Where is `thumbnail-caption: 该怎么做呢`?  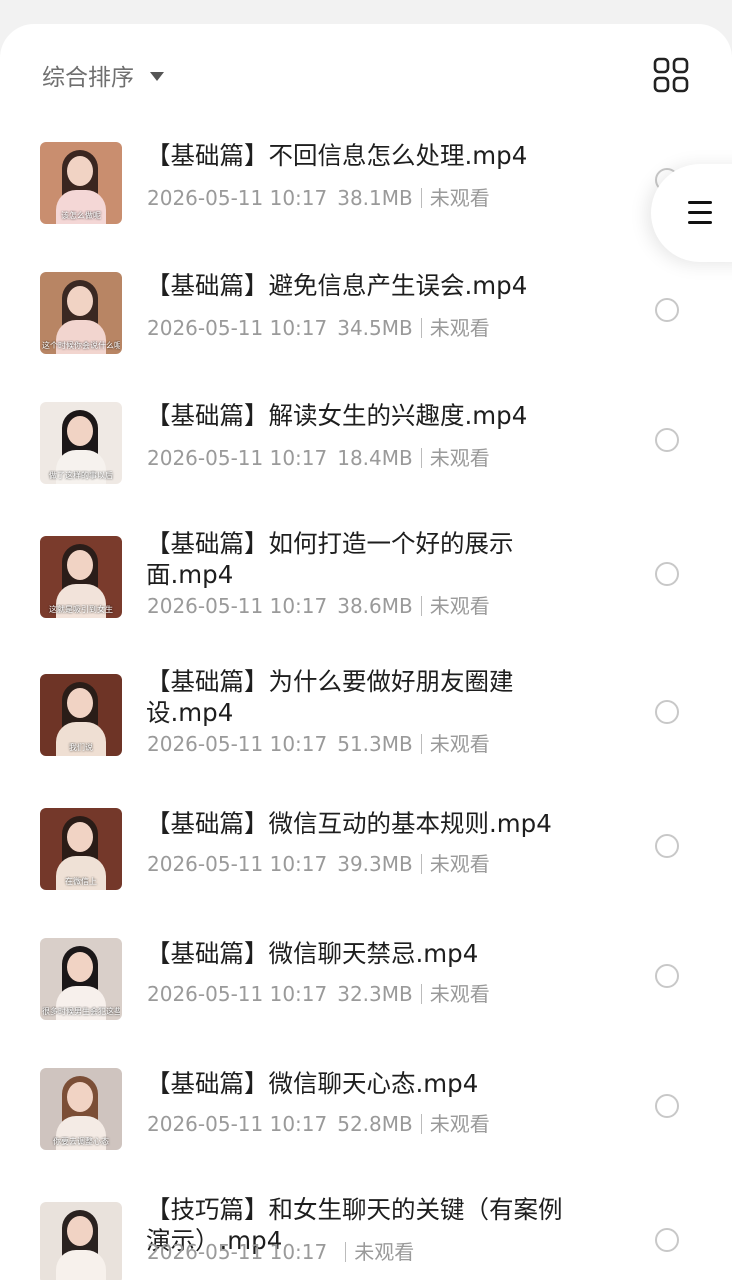
thumbnail-caption: 该怎么做呢 is located at coordinates (81, 215).